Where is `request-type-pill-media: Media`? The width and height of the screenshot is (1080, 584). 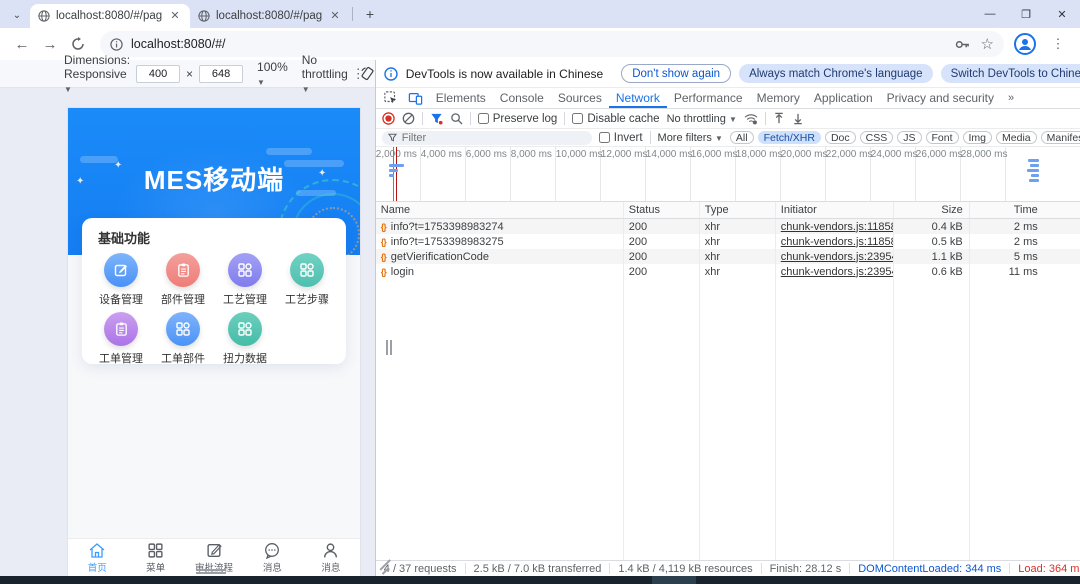
request-type-pill-media: Media is located at coordinates (1016, 137).